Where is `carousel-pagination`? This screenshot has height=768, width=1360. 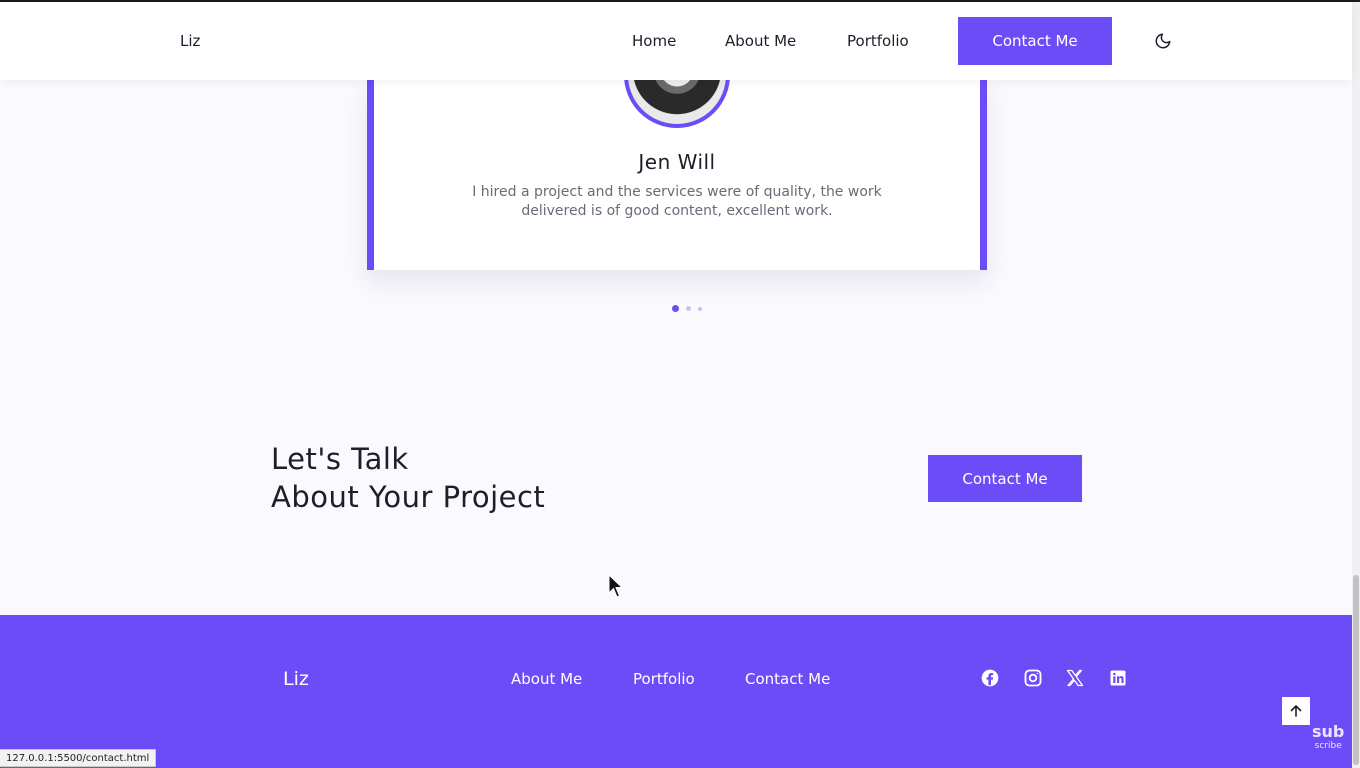 carousel-pagination is located at coordinates (687, 308).